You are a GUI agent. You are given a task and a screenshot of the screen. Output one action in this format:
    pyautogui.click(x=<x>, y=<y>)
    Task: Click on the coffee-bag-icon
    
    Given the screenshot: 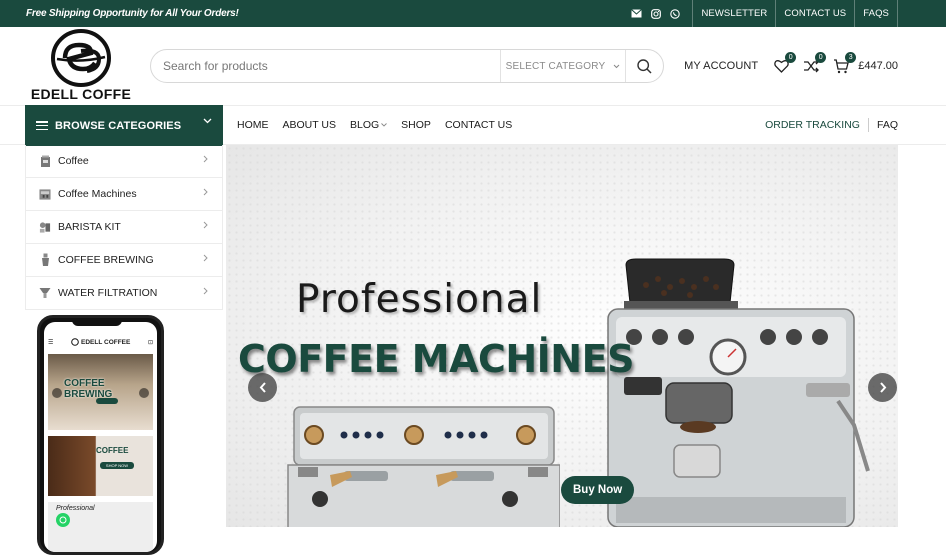 What is the action you would take?
    pyautogui.click(x=45, y=161)
    